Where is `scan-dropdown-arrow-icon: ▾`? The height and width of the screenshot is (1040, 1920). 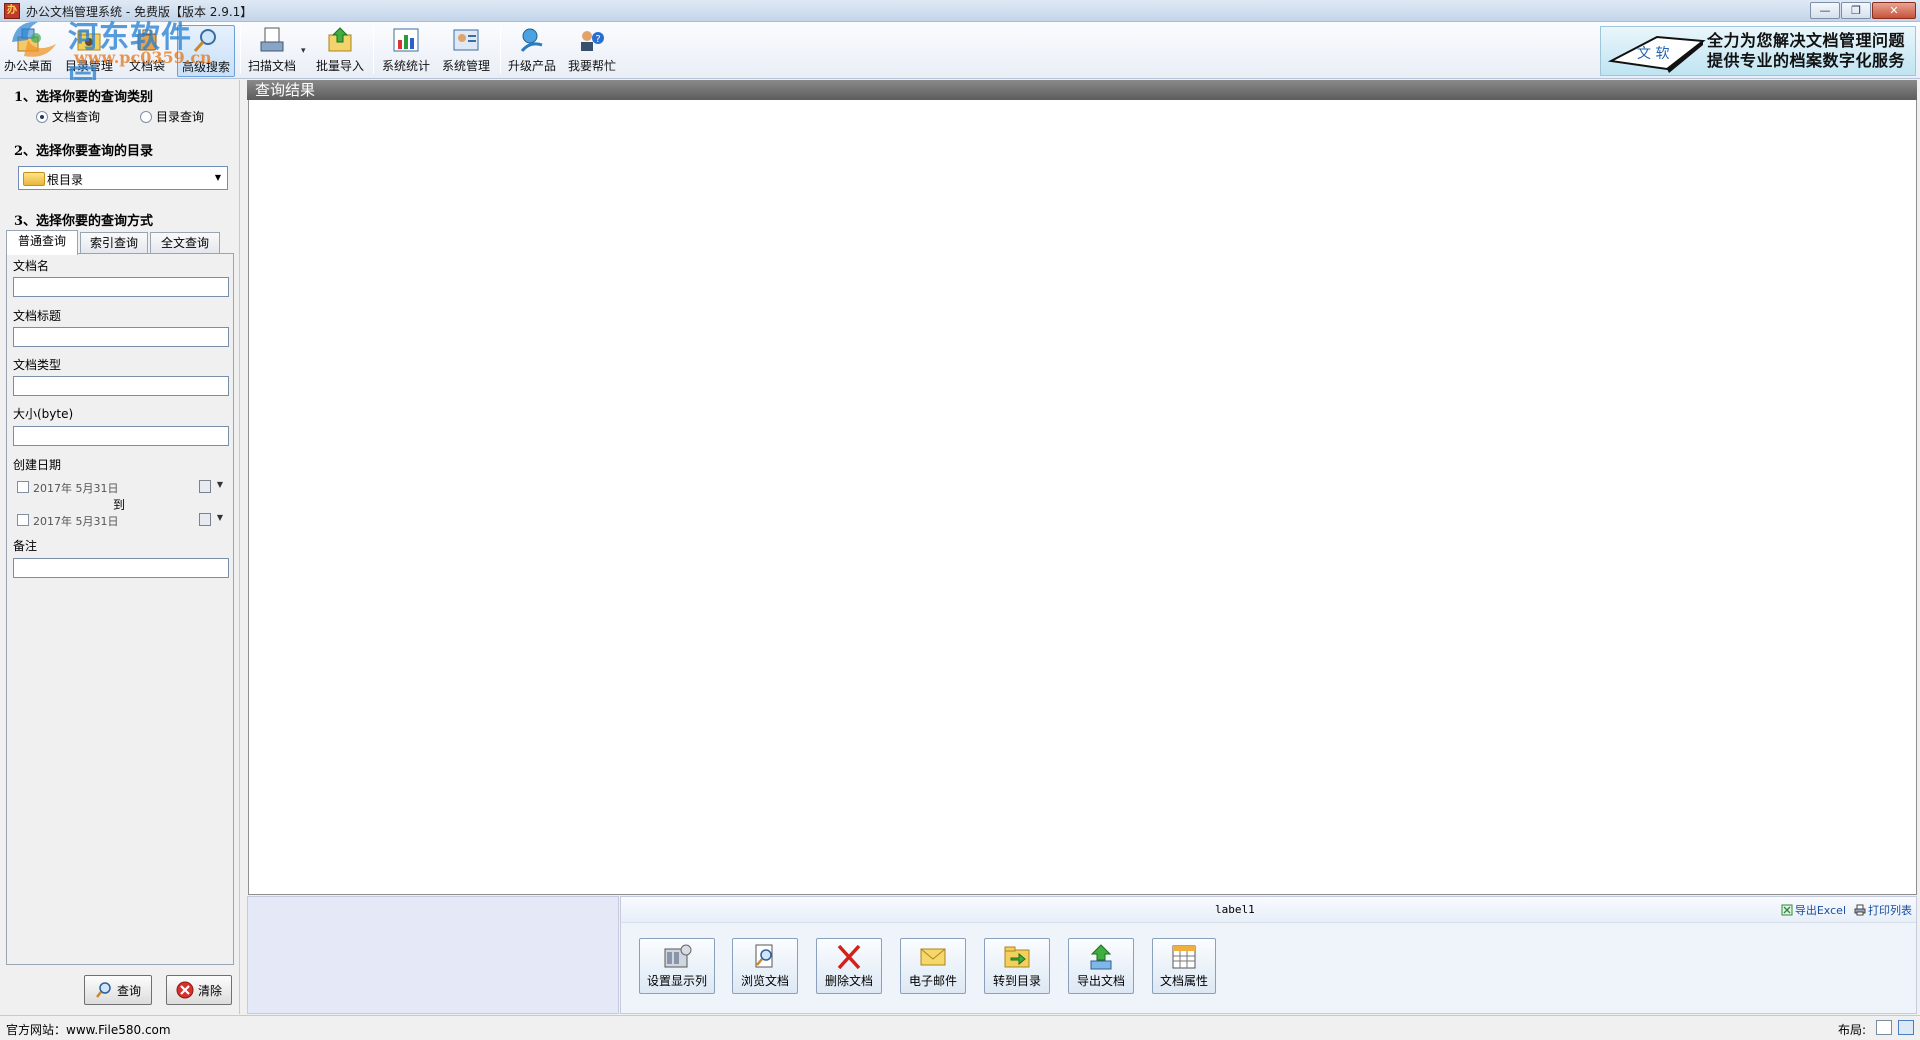 scan-dropdown-arrow-icon: ▾ is located at coordinates (303, 51).